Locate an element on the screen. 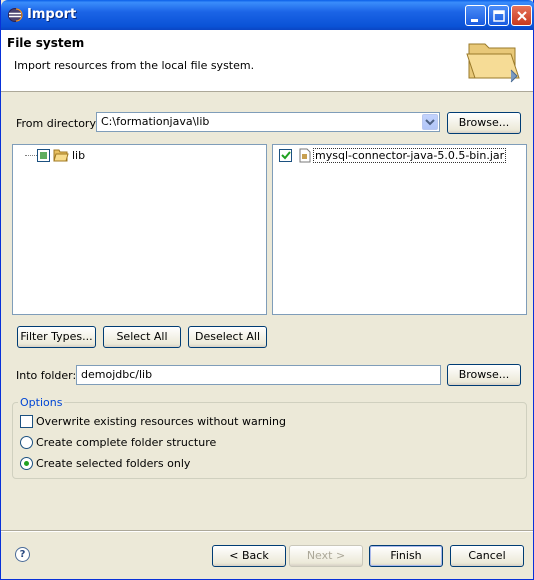  overwrite-checkbox is located at coordinates (26, 421).